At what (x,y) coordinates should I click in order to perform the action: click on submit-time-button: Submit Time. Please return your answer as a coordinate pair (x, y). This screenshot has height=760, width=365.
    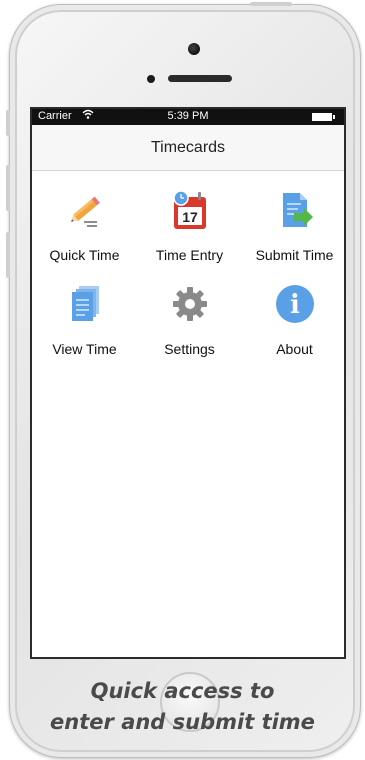
    Looking at the image, I should click on (293, 230).